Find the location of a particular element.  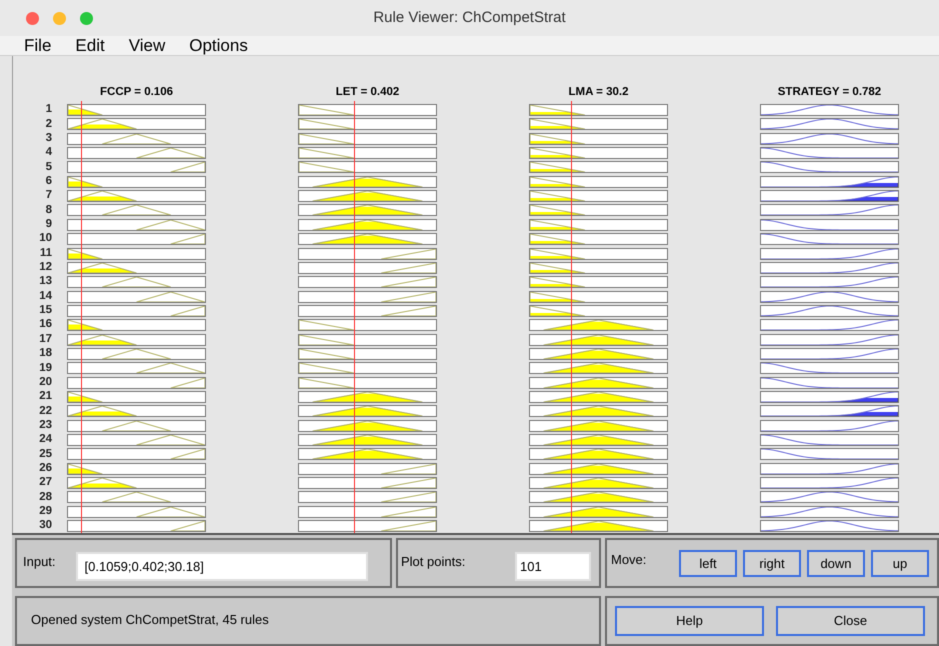

menu-item: File is located at coordinates (38, 45).